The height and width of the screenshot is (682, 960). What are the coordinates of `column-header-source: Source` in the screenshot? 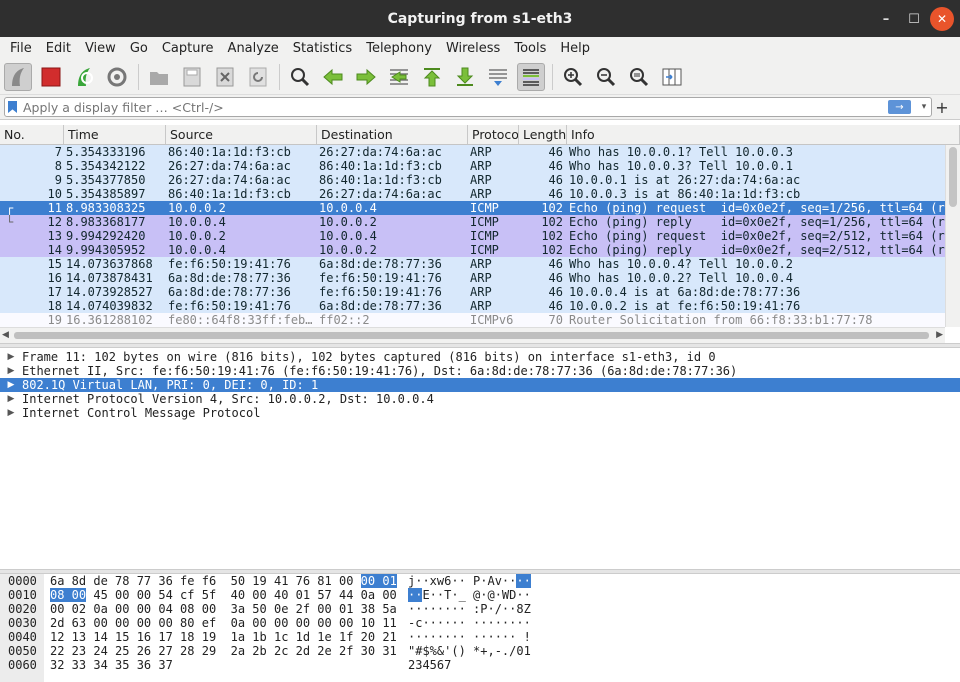 It's located at (241, 134).